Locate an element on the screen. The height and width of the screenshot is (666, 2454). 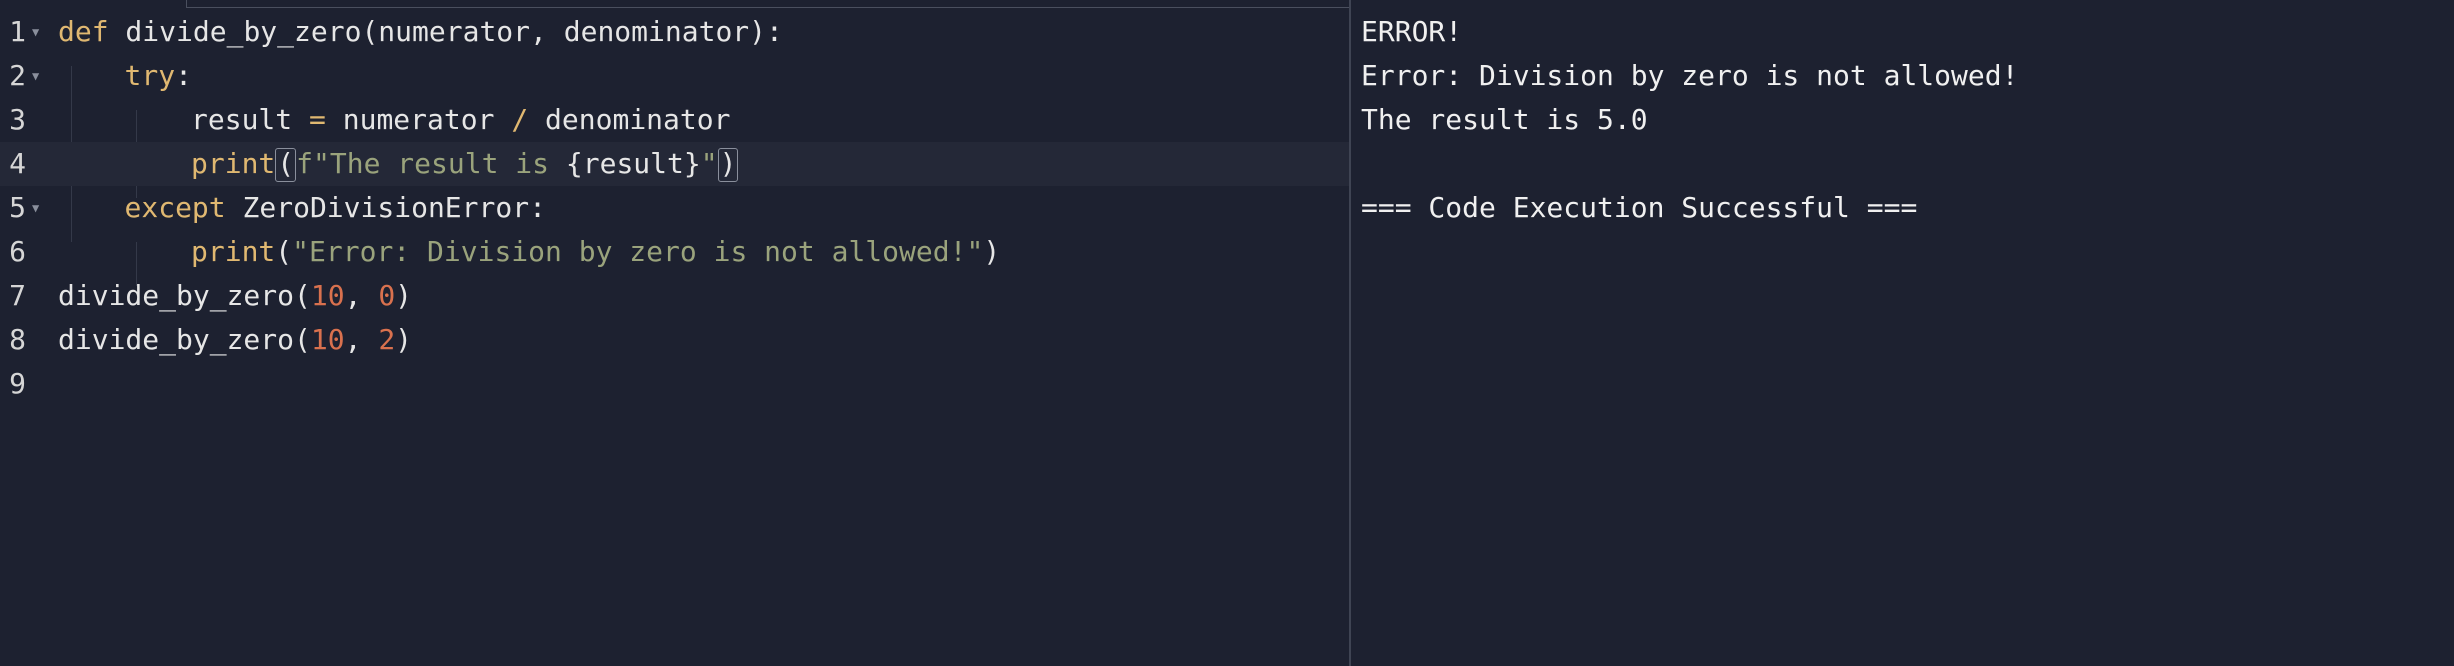
output-line: The result is 5.0 is located at coordinates (1504, 119).